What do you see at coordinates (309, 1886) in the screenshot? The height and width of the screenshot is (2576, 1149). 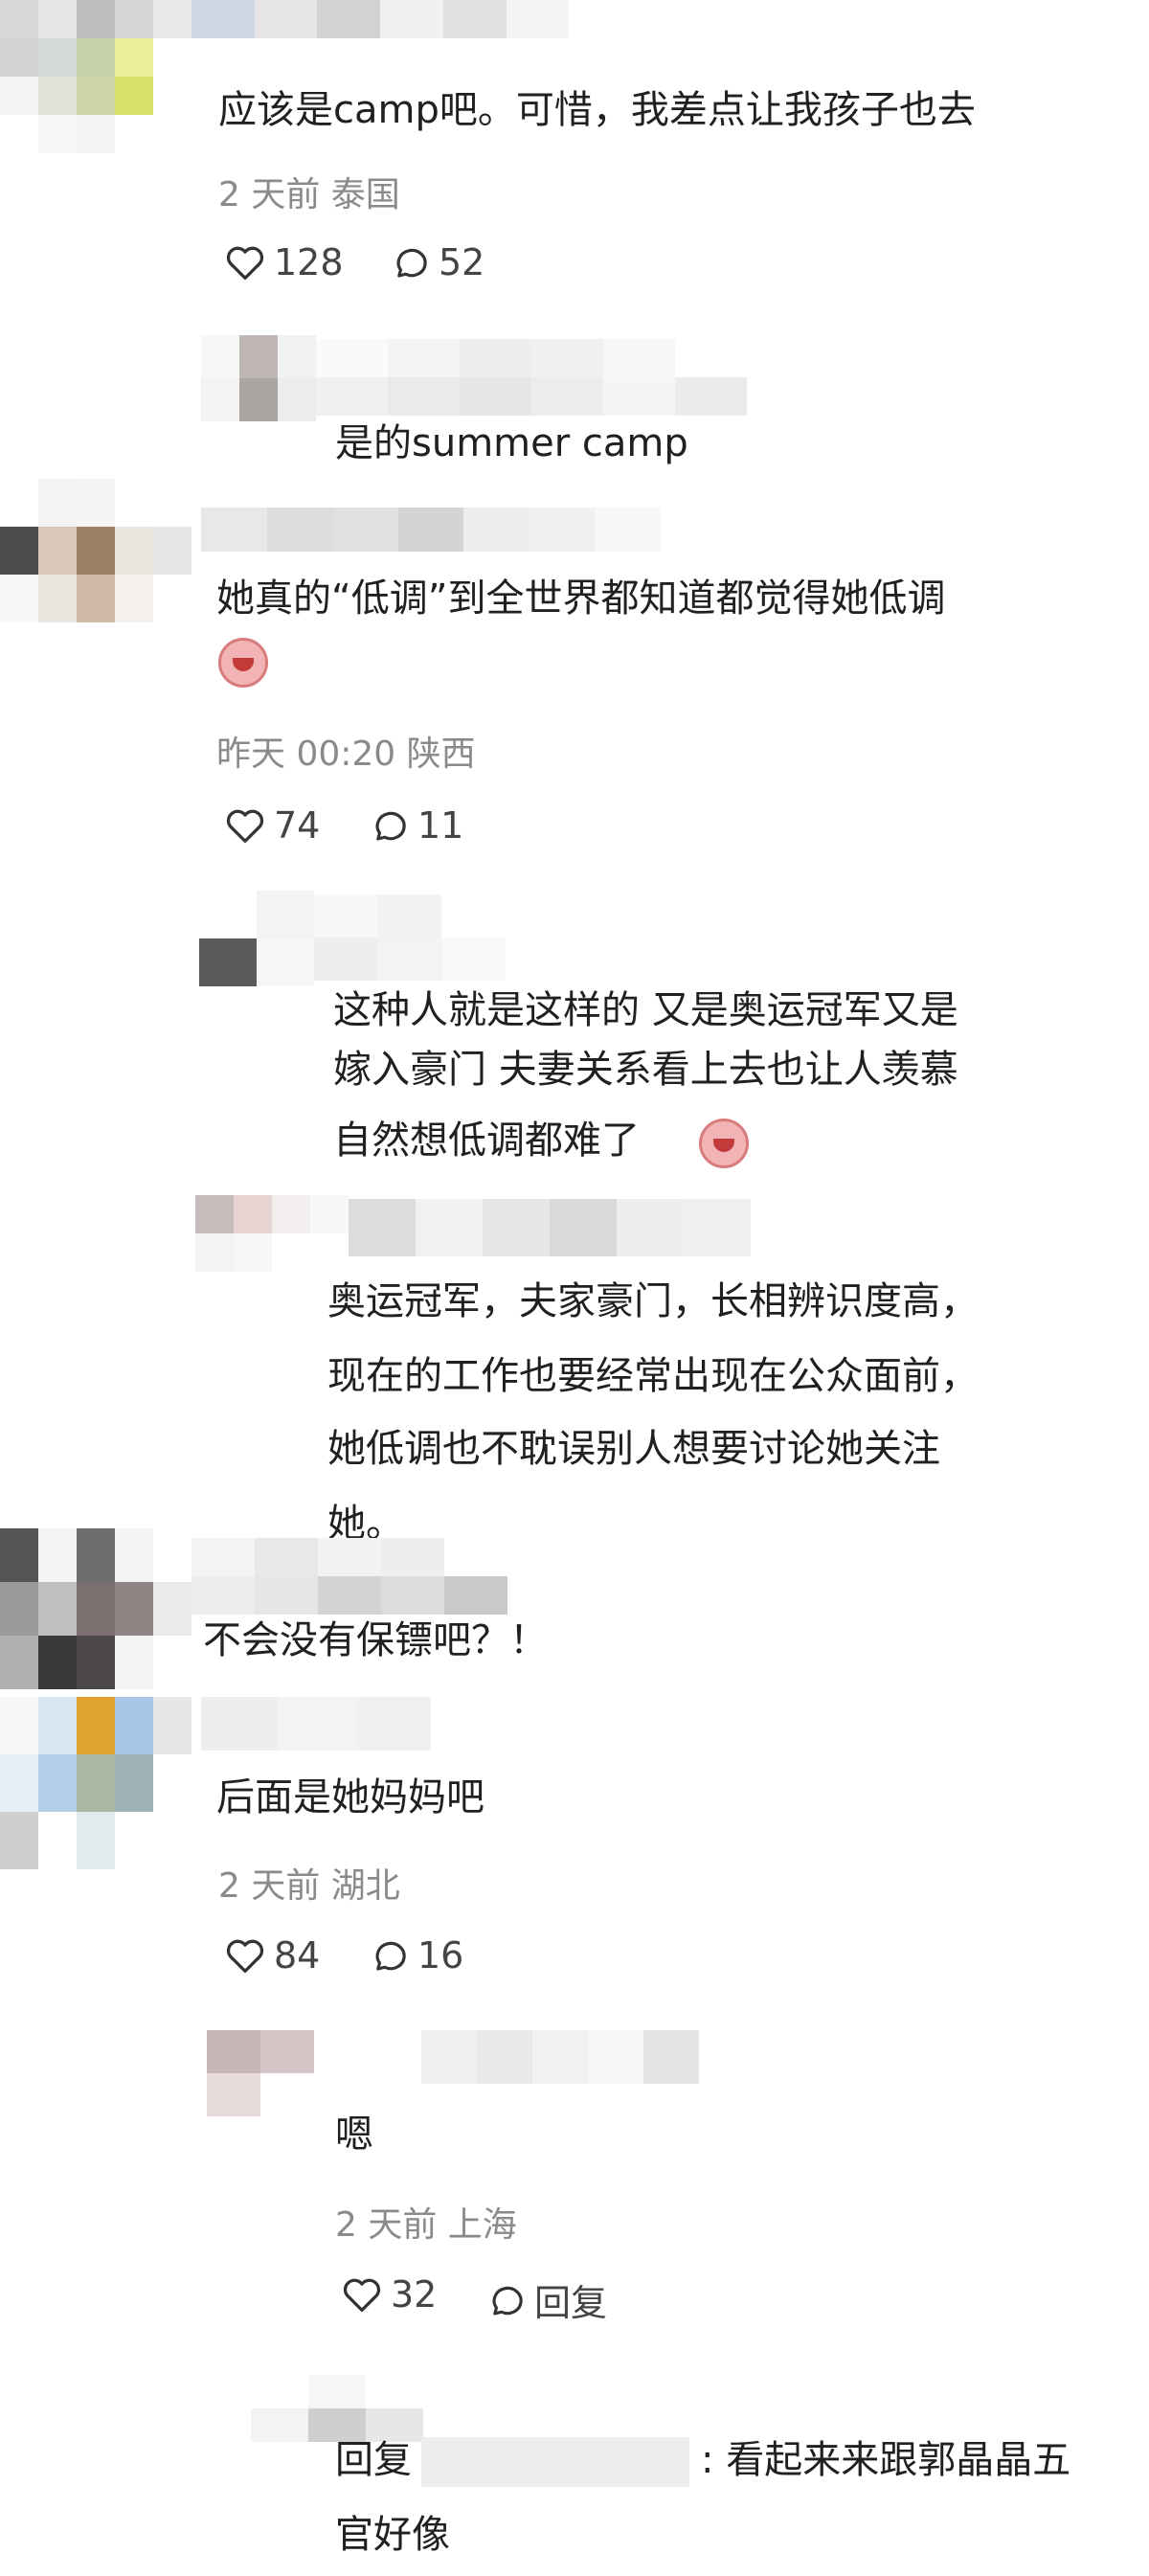 I see `comment-meta: 2 天前 湖北` at bounding box center [309, 1886].